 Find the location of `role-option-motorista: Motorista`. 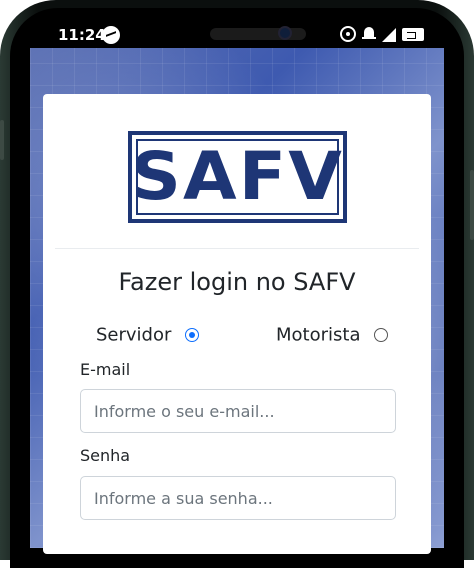

role-option-motorista: Motorista is located at coordinates (332, 335).